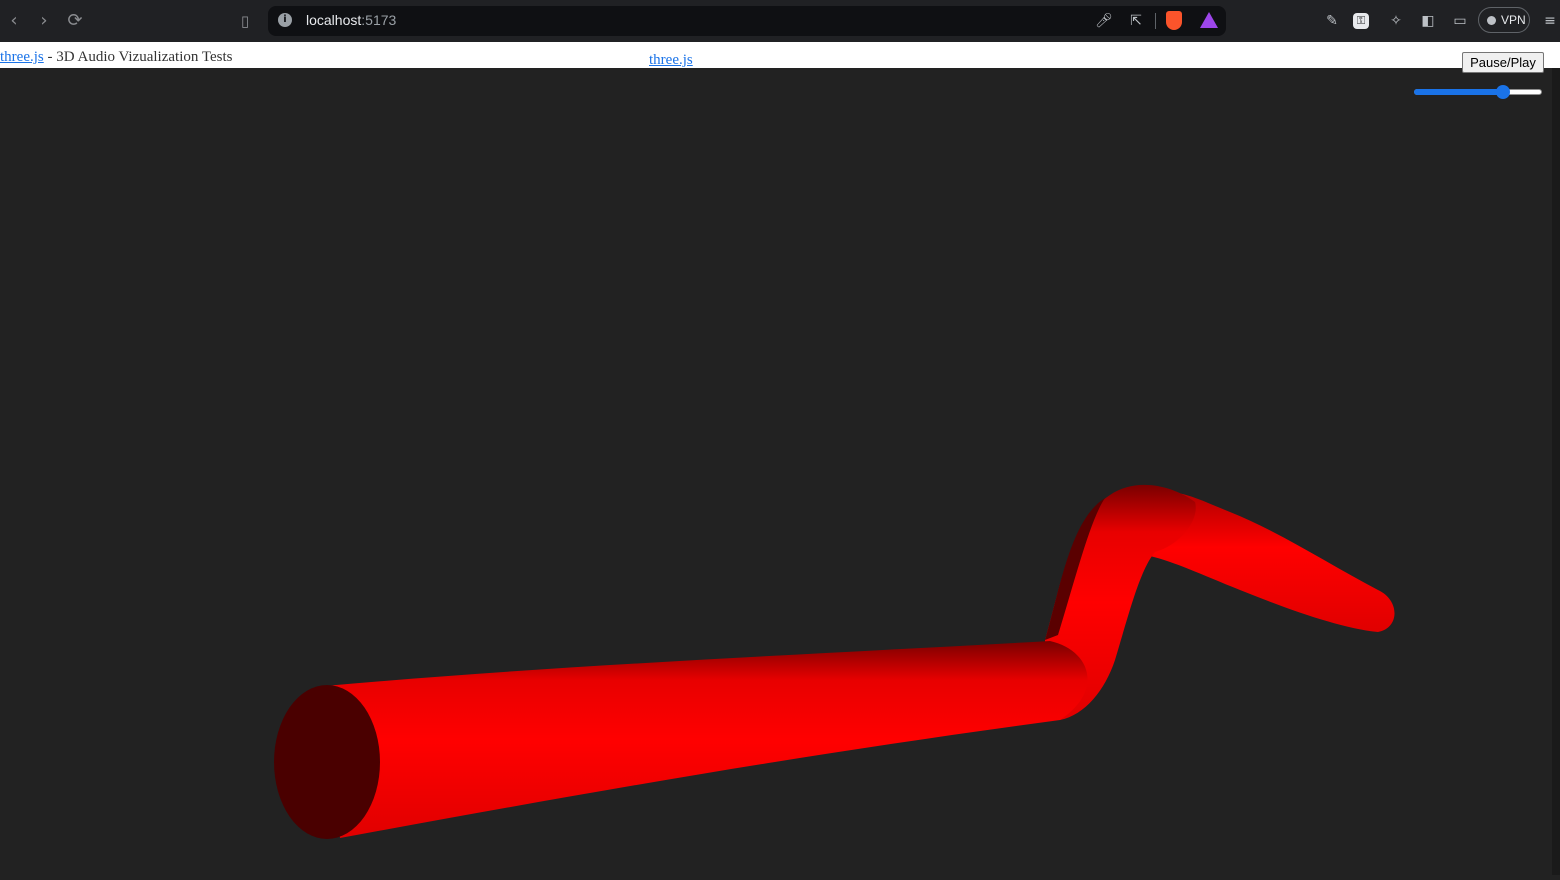 The height and width of the screenshot is (880, 1560). What do you see at coordinates (1491, 20) in the screenshot?
I see `vpn-status-icon` at bounding box center [1491, 20].